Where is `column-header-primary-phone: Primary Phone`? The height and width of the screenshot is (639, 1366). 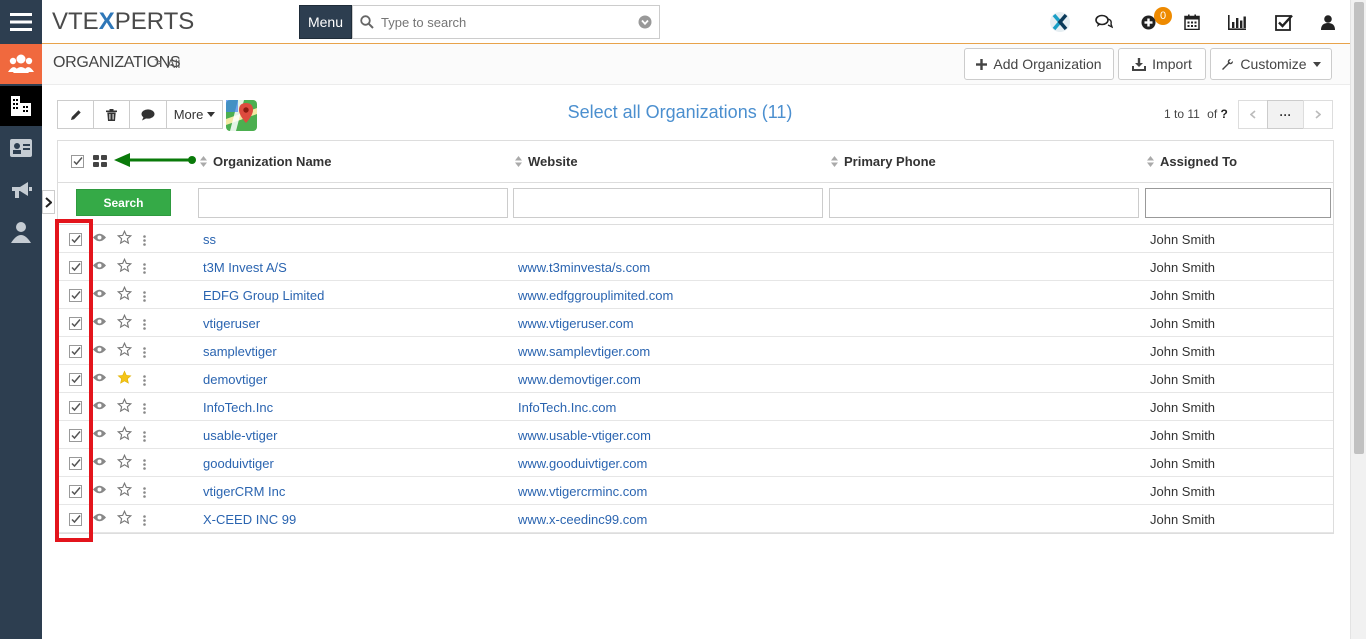
column-header-primary-phone: Primary Phone is located at coordinates (883, 161).